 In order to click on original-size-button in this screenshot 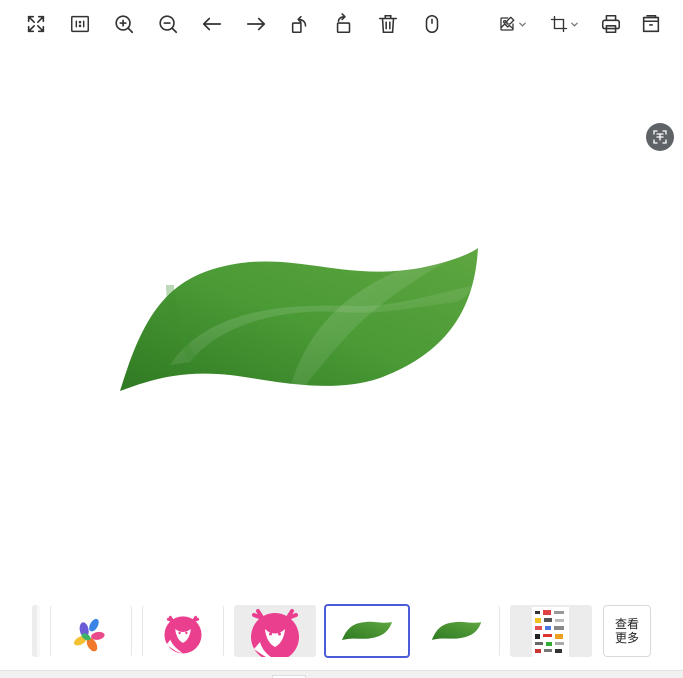, I will do `click(80, 24)`.